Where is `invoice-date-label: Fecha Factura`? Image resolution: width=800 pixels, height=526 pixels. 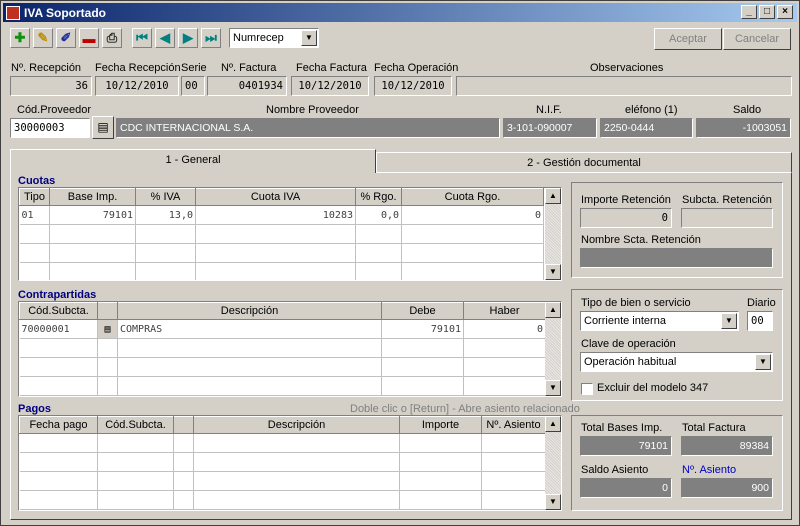
invoice-date-label: Fecha Factura is located at coordinates (331, 68).